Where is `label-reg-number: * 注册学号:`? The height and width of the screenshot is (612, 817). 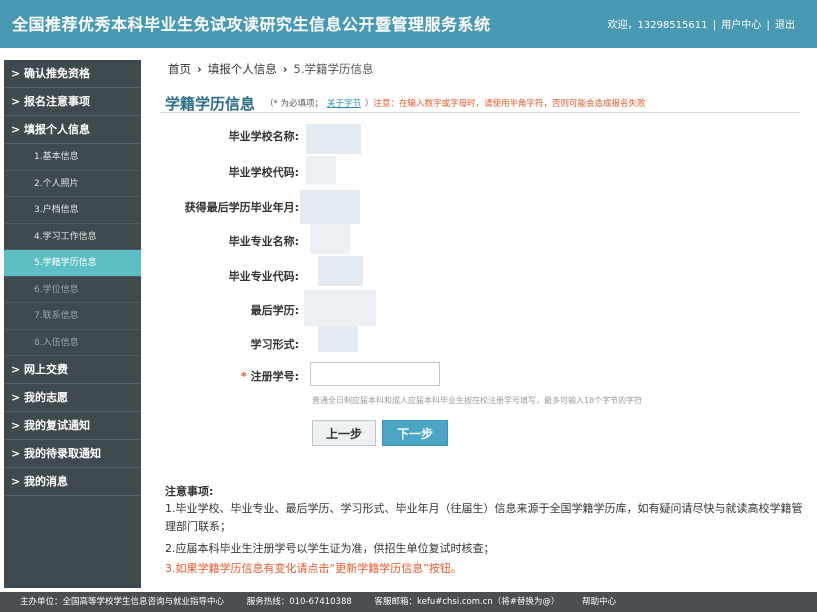
label-reg-number: * 注册学号: is located at coordinates (269, 376).